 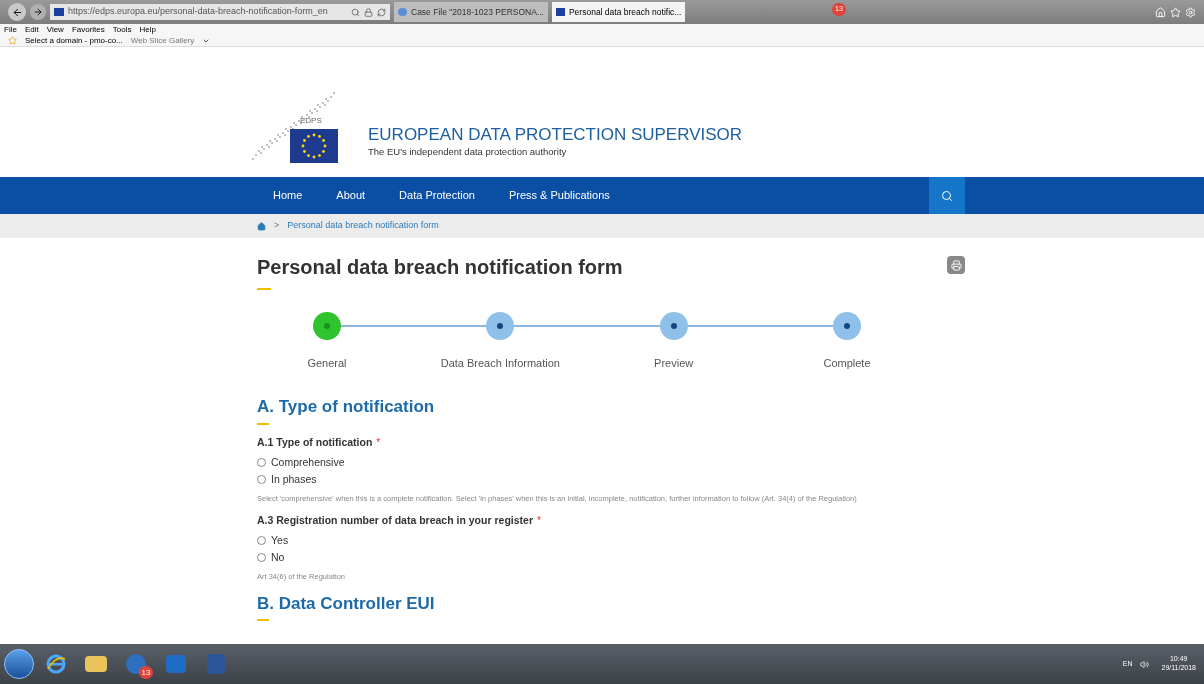 I want to click on refresh-icon, so click(x=381, y=12).